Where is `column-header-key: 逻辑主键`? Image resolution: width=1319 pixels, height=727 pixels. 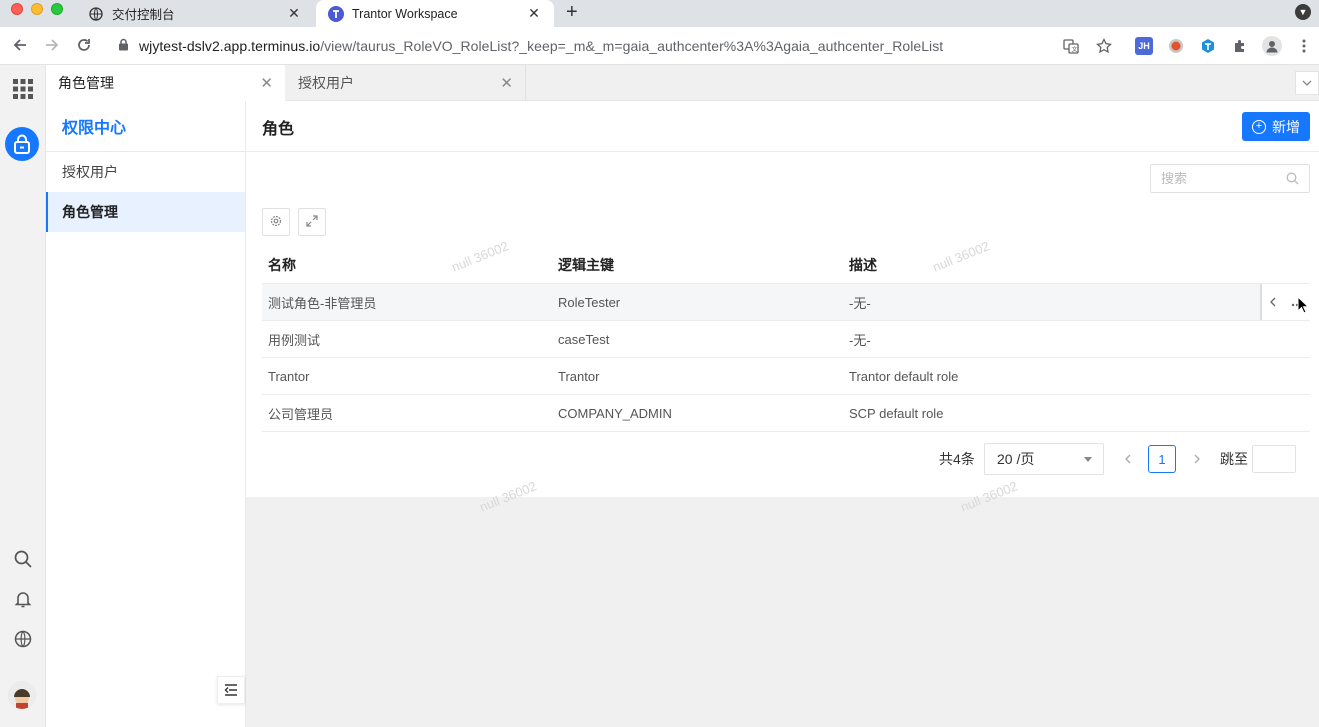 column-header-key: 逻辑主键 is located at coordinates (586, 265).